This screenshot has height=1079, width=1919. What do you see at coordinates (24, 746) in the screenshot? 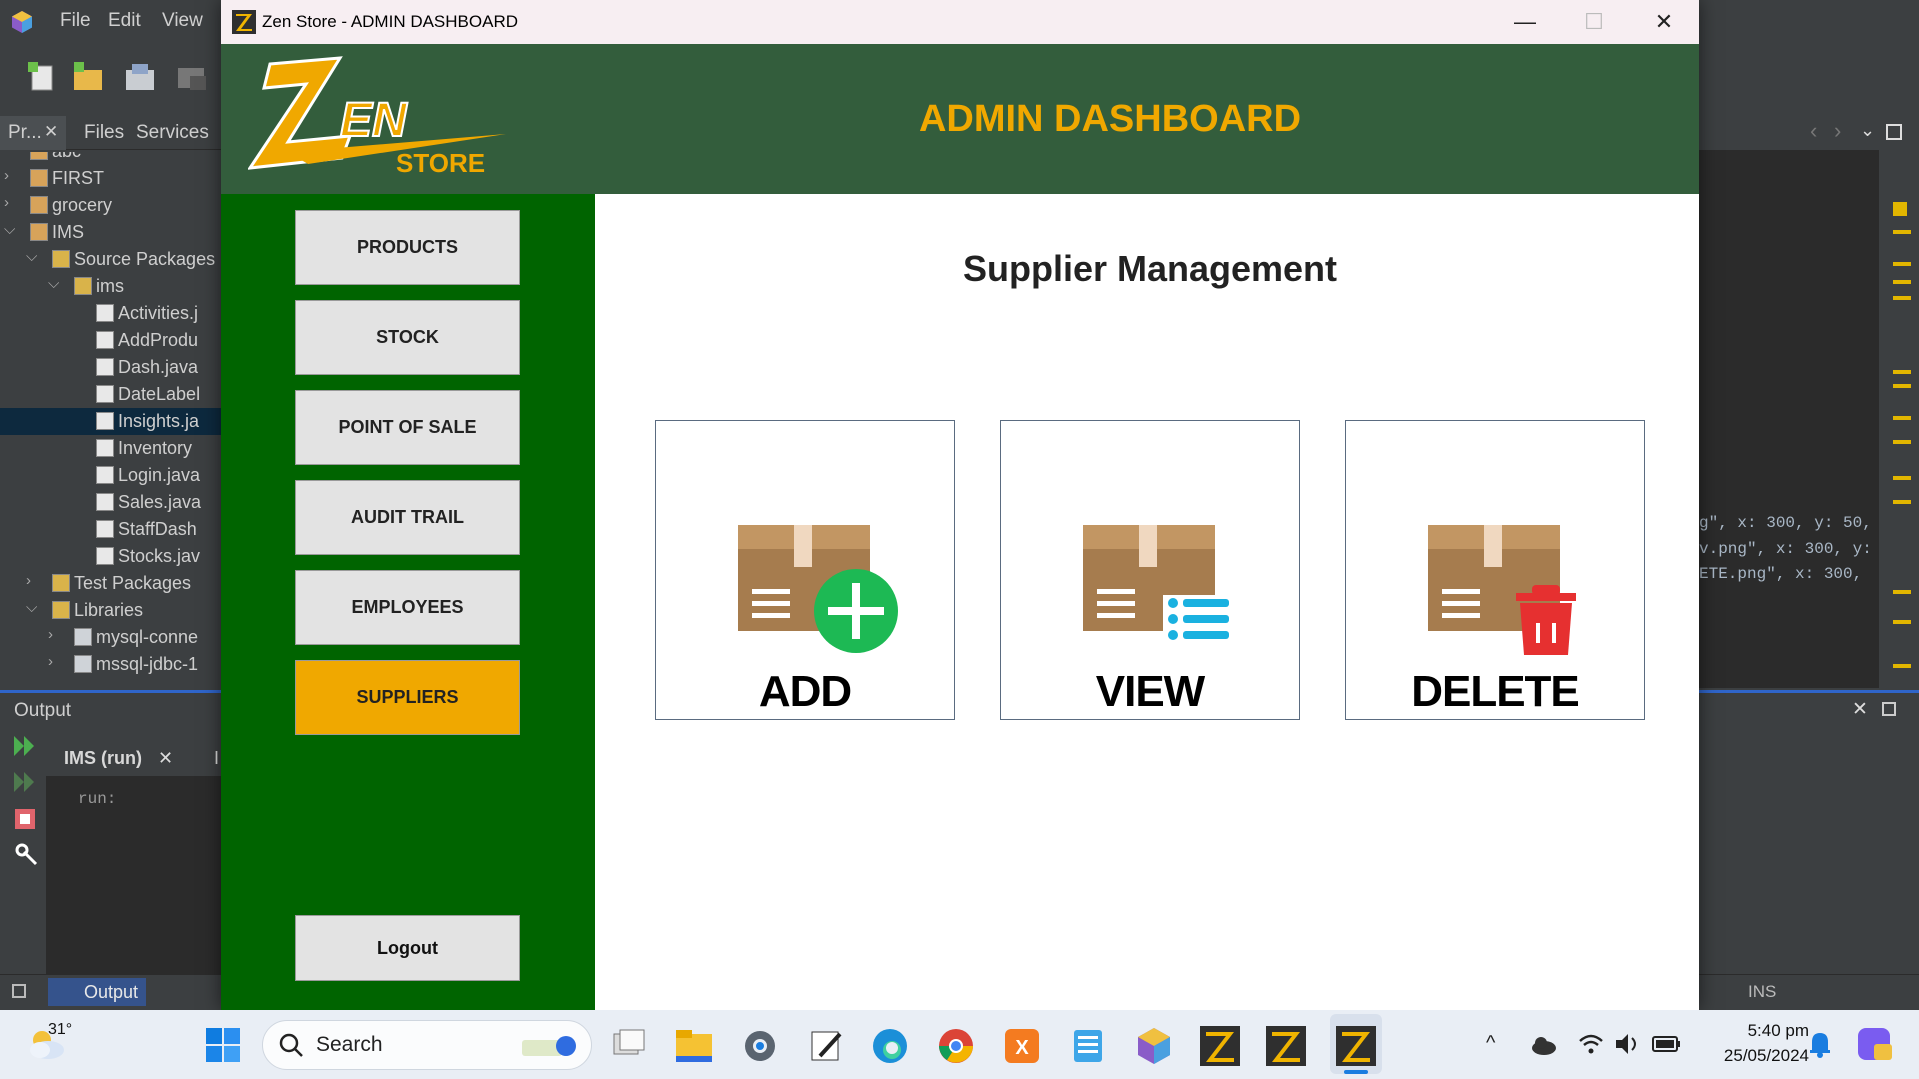
I see `rerun-icon` at bounding box center [24, 746].